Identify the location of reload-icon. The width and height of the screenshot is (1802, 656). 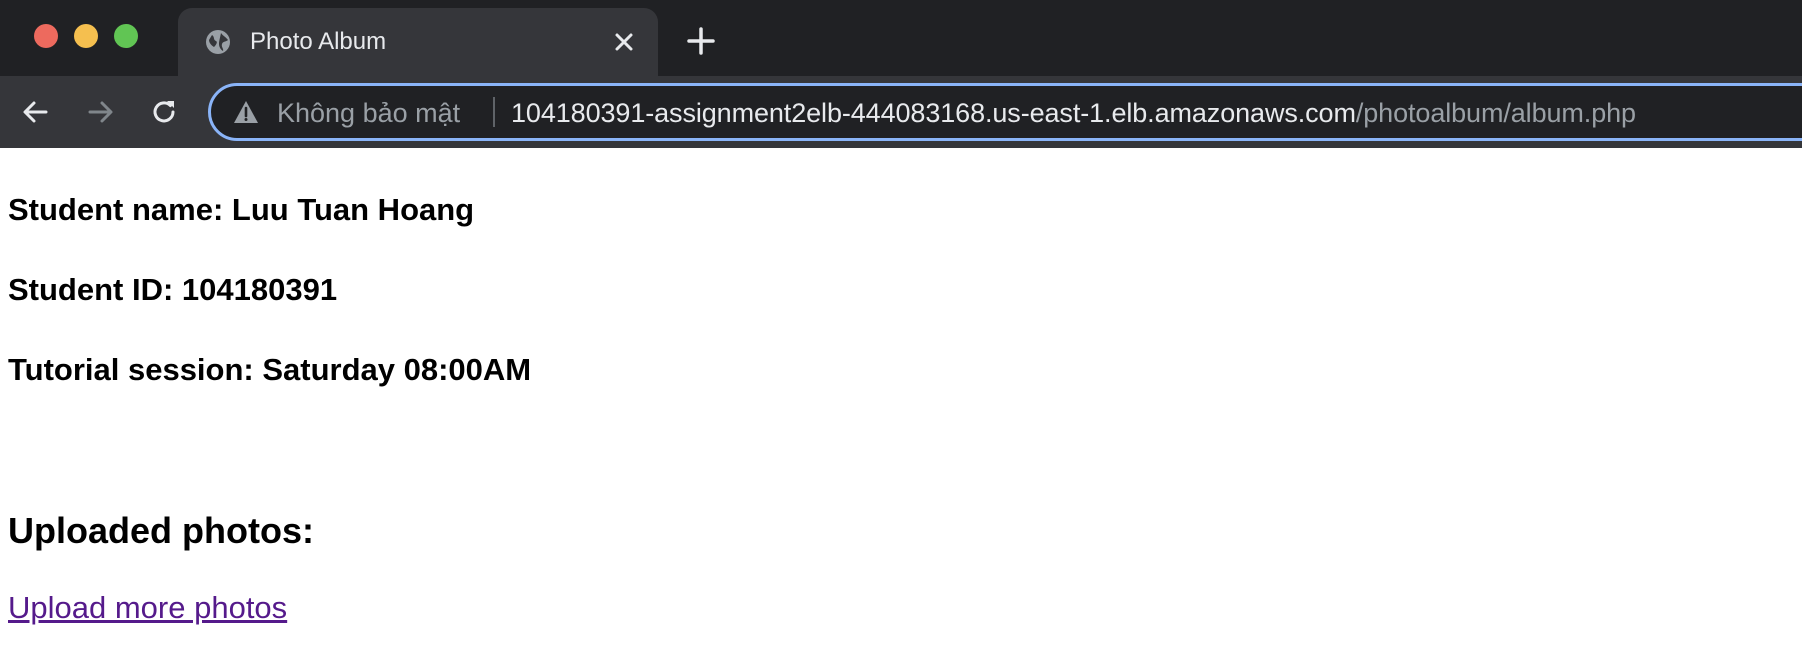
(164, 112).